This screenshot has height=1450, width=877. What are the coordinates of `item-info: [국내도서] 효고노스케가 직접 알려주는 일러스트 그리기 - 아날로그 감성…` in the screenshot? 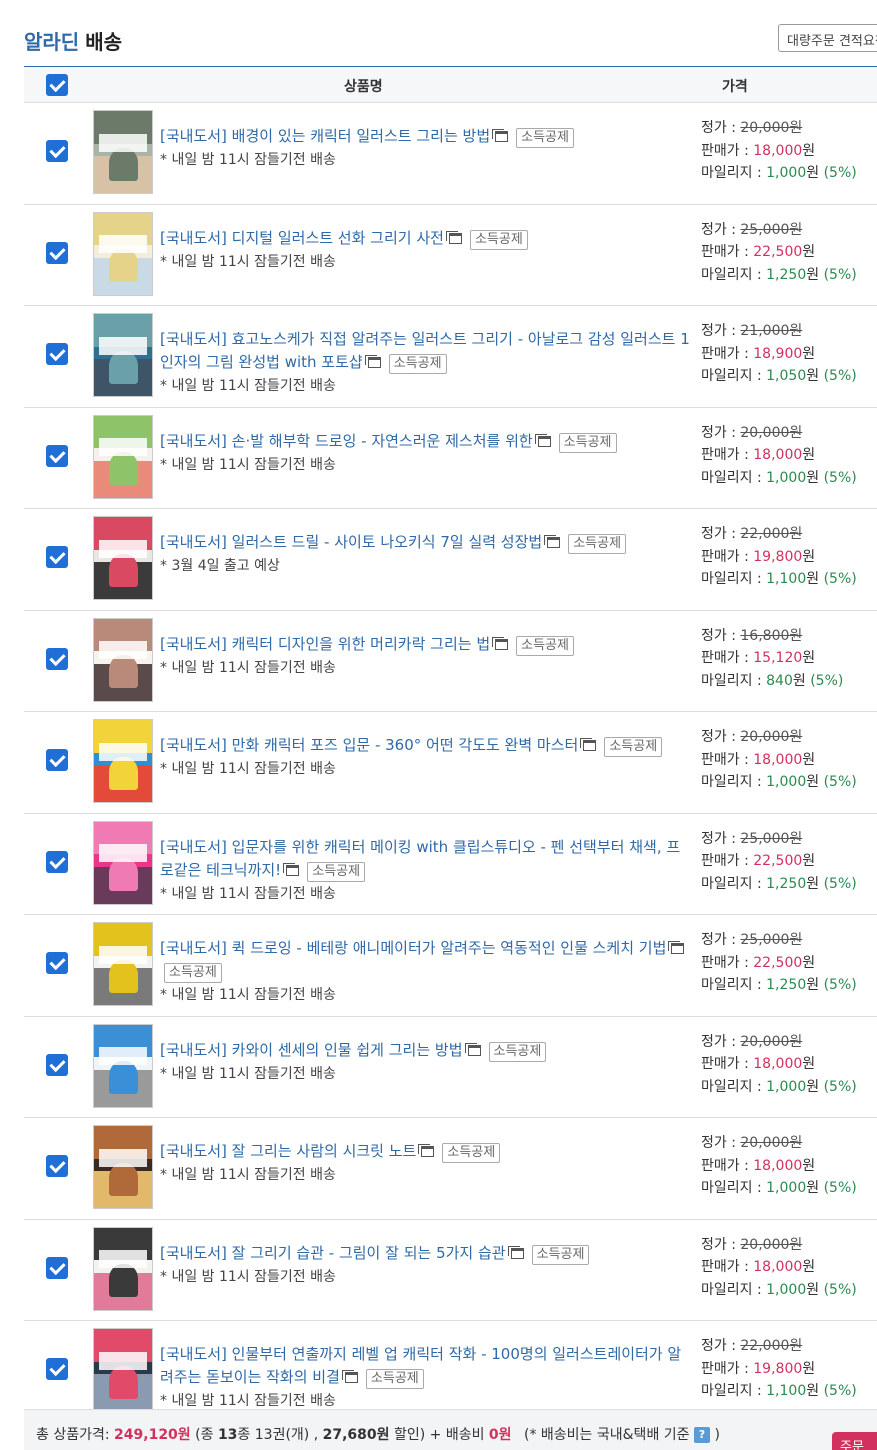 It's located at (425, 363).